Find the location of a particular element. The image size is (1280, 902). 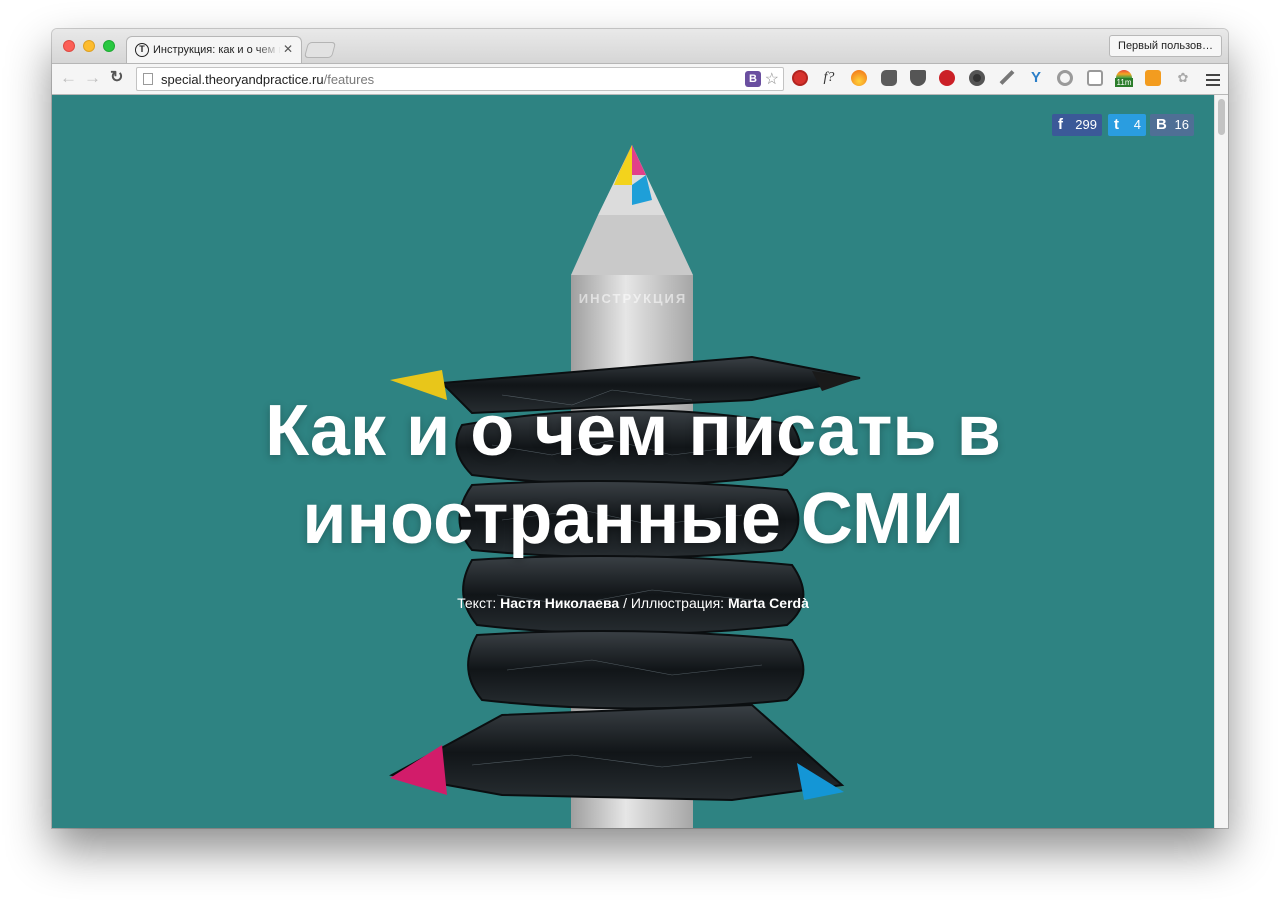

weather-badge: 11m is located at coordinates (1124, 82).